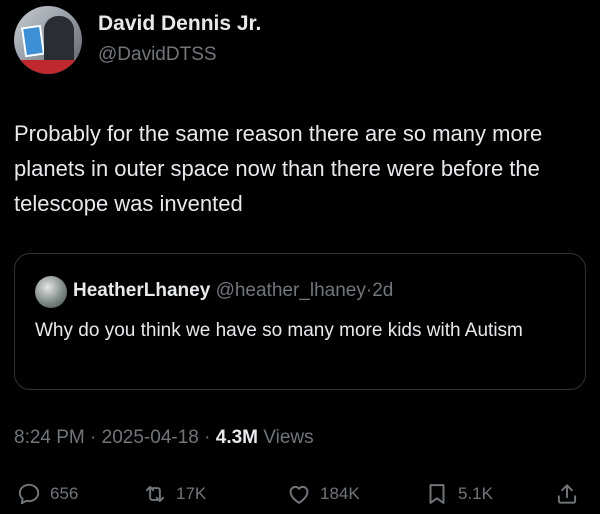 Image resolution: width=600 pixels, height=514 pixels. I want to click on quoted-author-handle: @heather_lhaney, so click(291, 290).